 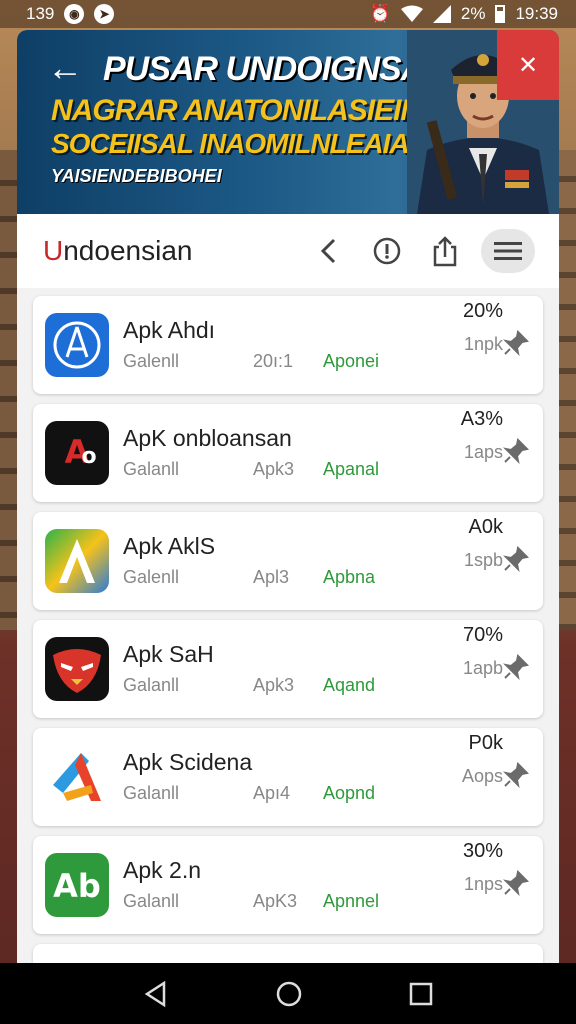 What do you see at coordinates (485, 527) in the screenshot?
I see `app-percent: A0k` at bounding box center [485, 527].